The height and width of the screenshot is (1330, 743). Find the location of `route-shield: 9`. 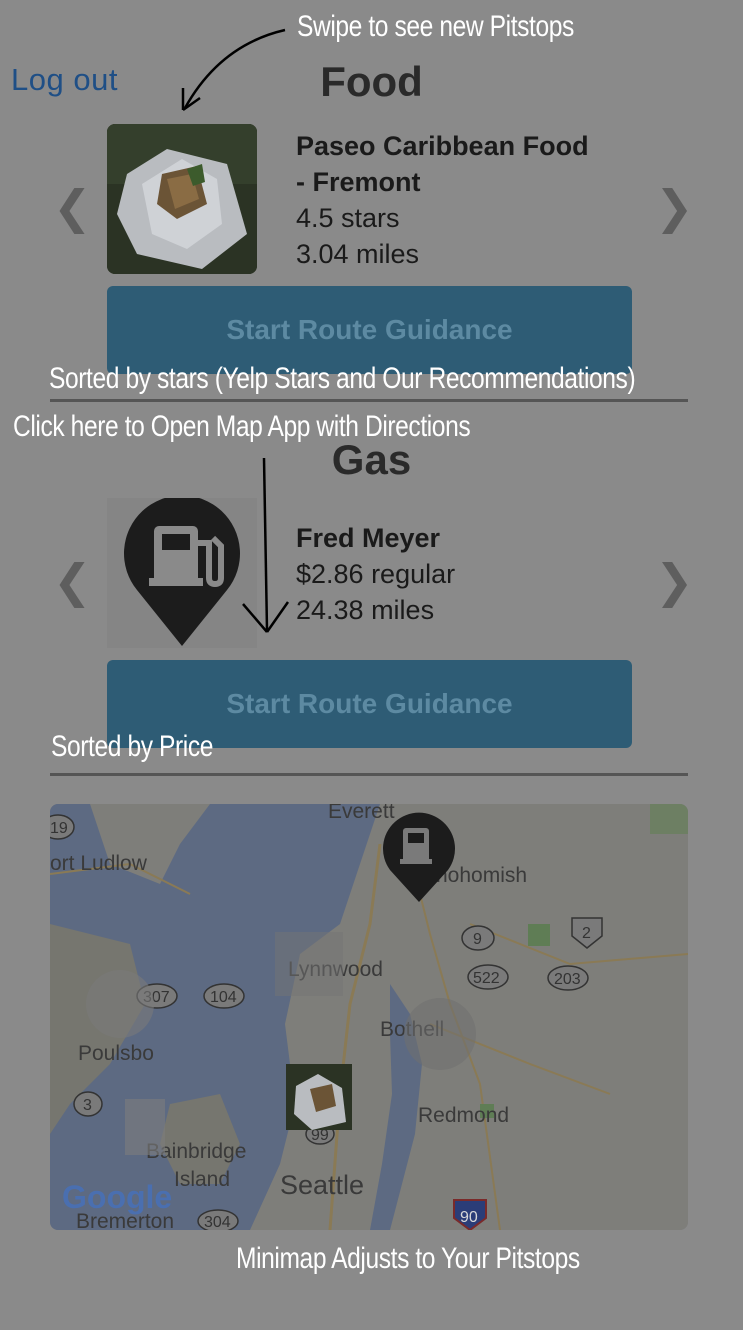

route-shield: 9 is located at coordinates (478, 938).